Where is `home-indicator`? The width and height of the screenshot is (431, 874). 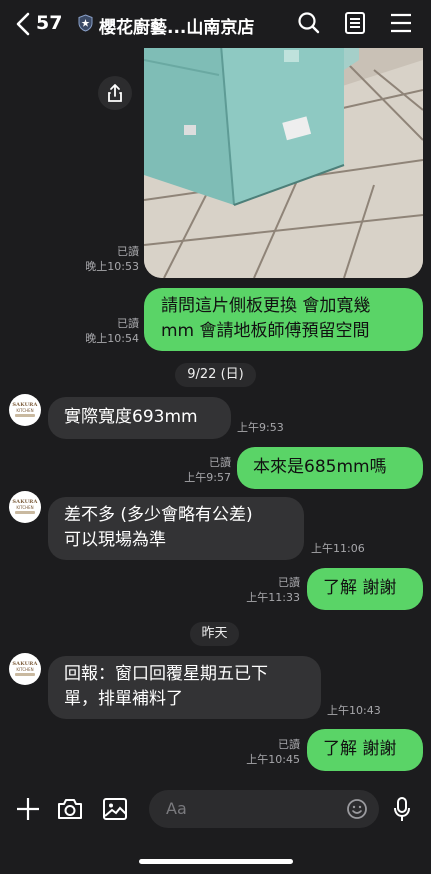
home-indicator is located at coordinates (216, 861).